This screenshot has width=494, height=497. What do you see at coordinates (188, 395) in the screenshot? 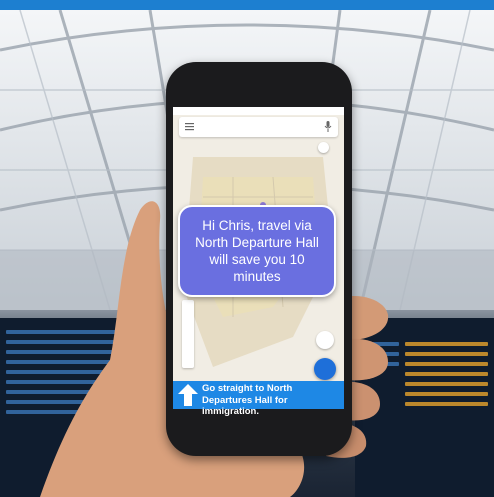
I see `straight-arrow-icon` at bounding box center [188, 395].